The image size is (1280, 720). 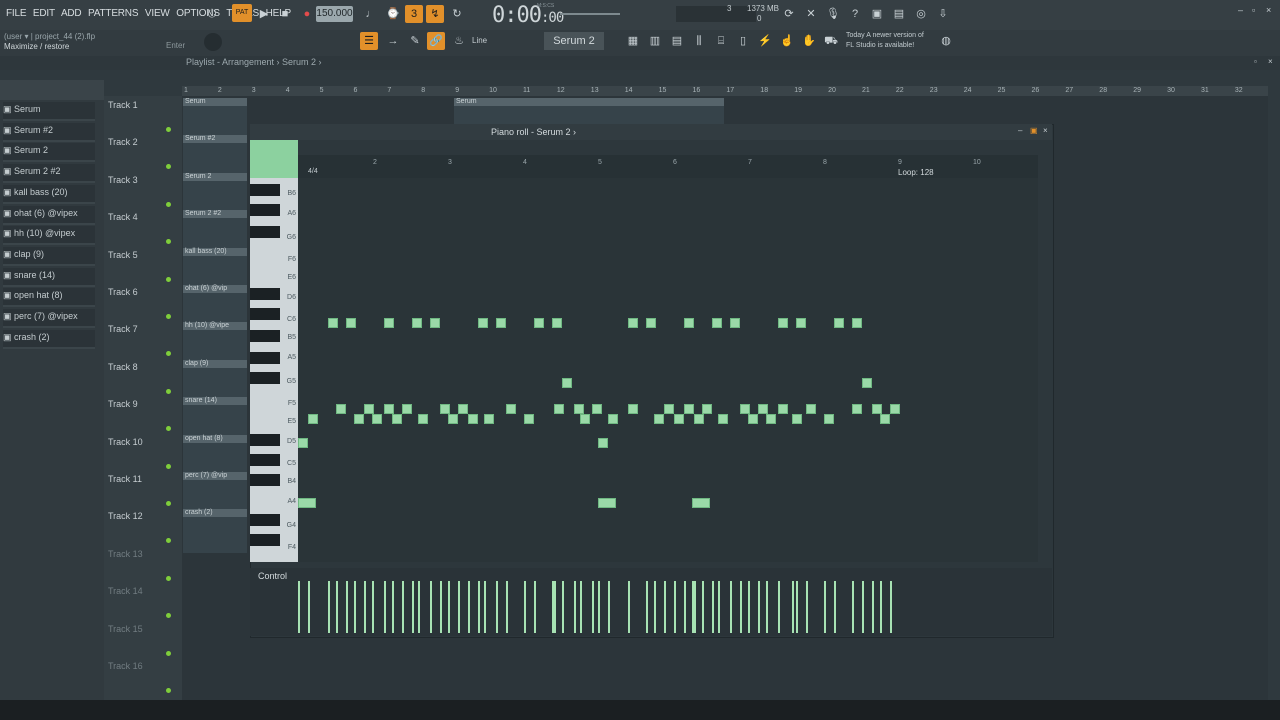 What do you see at coordinates (49, 215) in the screenshot?
I see `channel-item: ▣ ohat (6) @vipex` at bounding box center [49, 215].